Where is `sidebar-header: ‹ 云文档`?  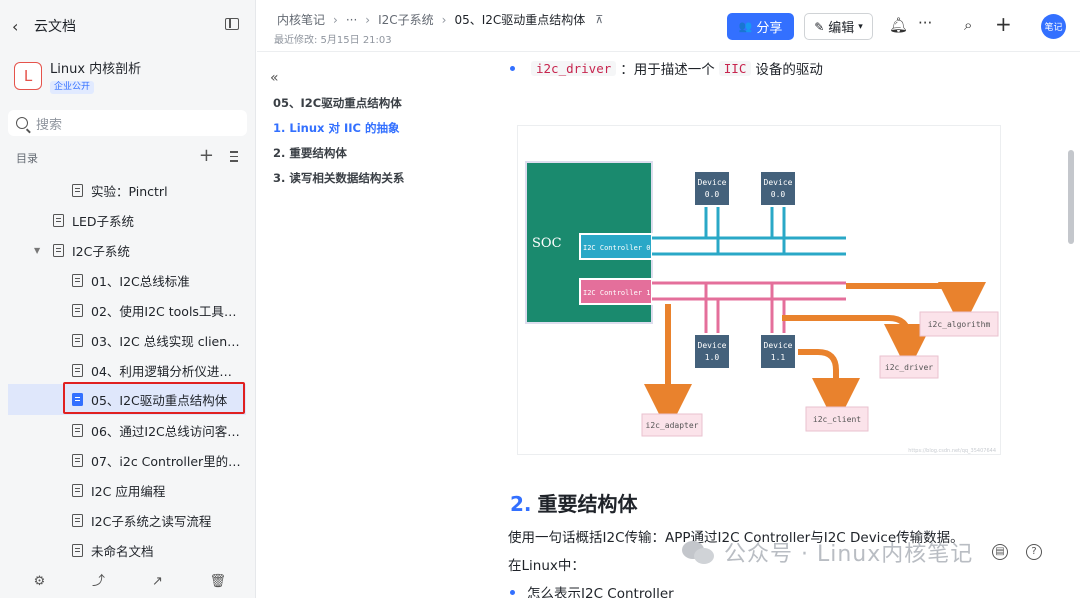
sidebar-header: ‹ 云文档 is located at coordinates (128, 26).